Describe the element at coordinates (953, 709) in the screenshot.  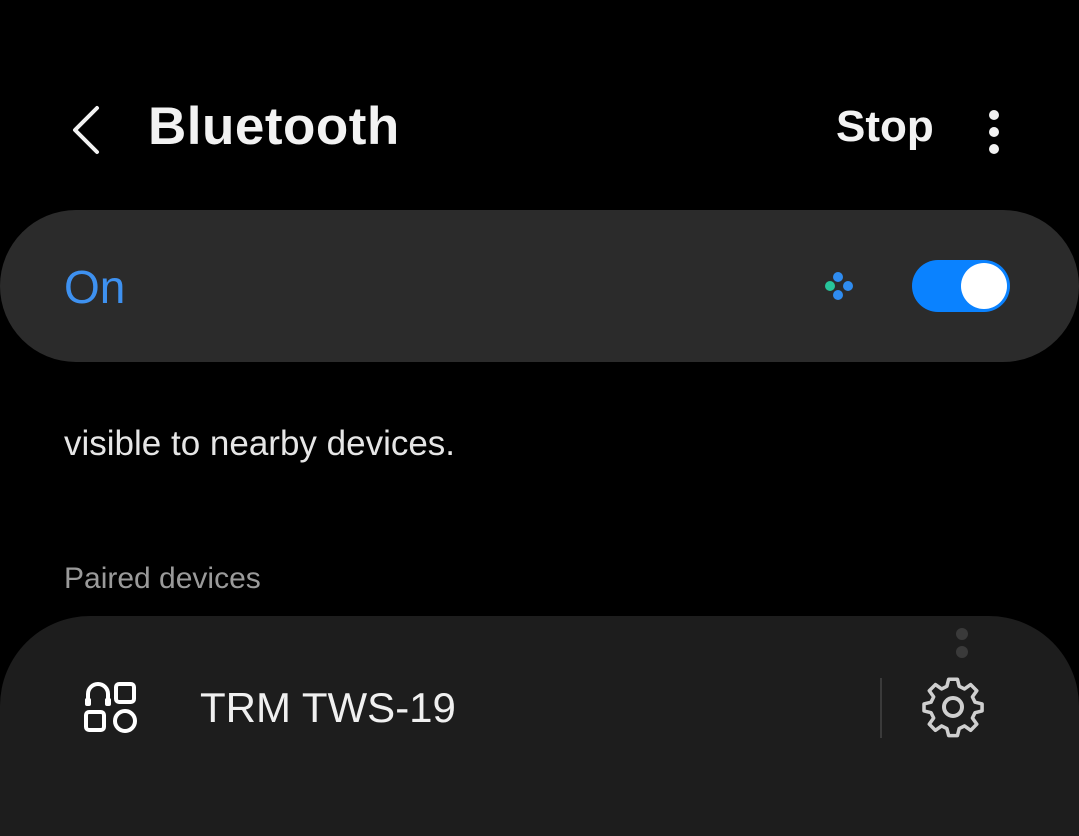
I see `gear-icon` at that location.